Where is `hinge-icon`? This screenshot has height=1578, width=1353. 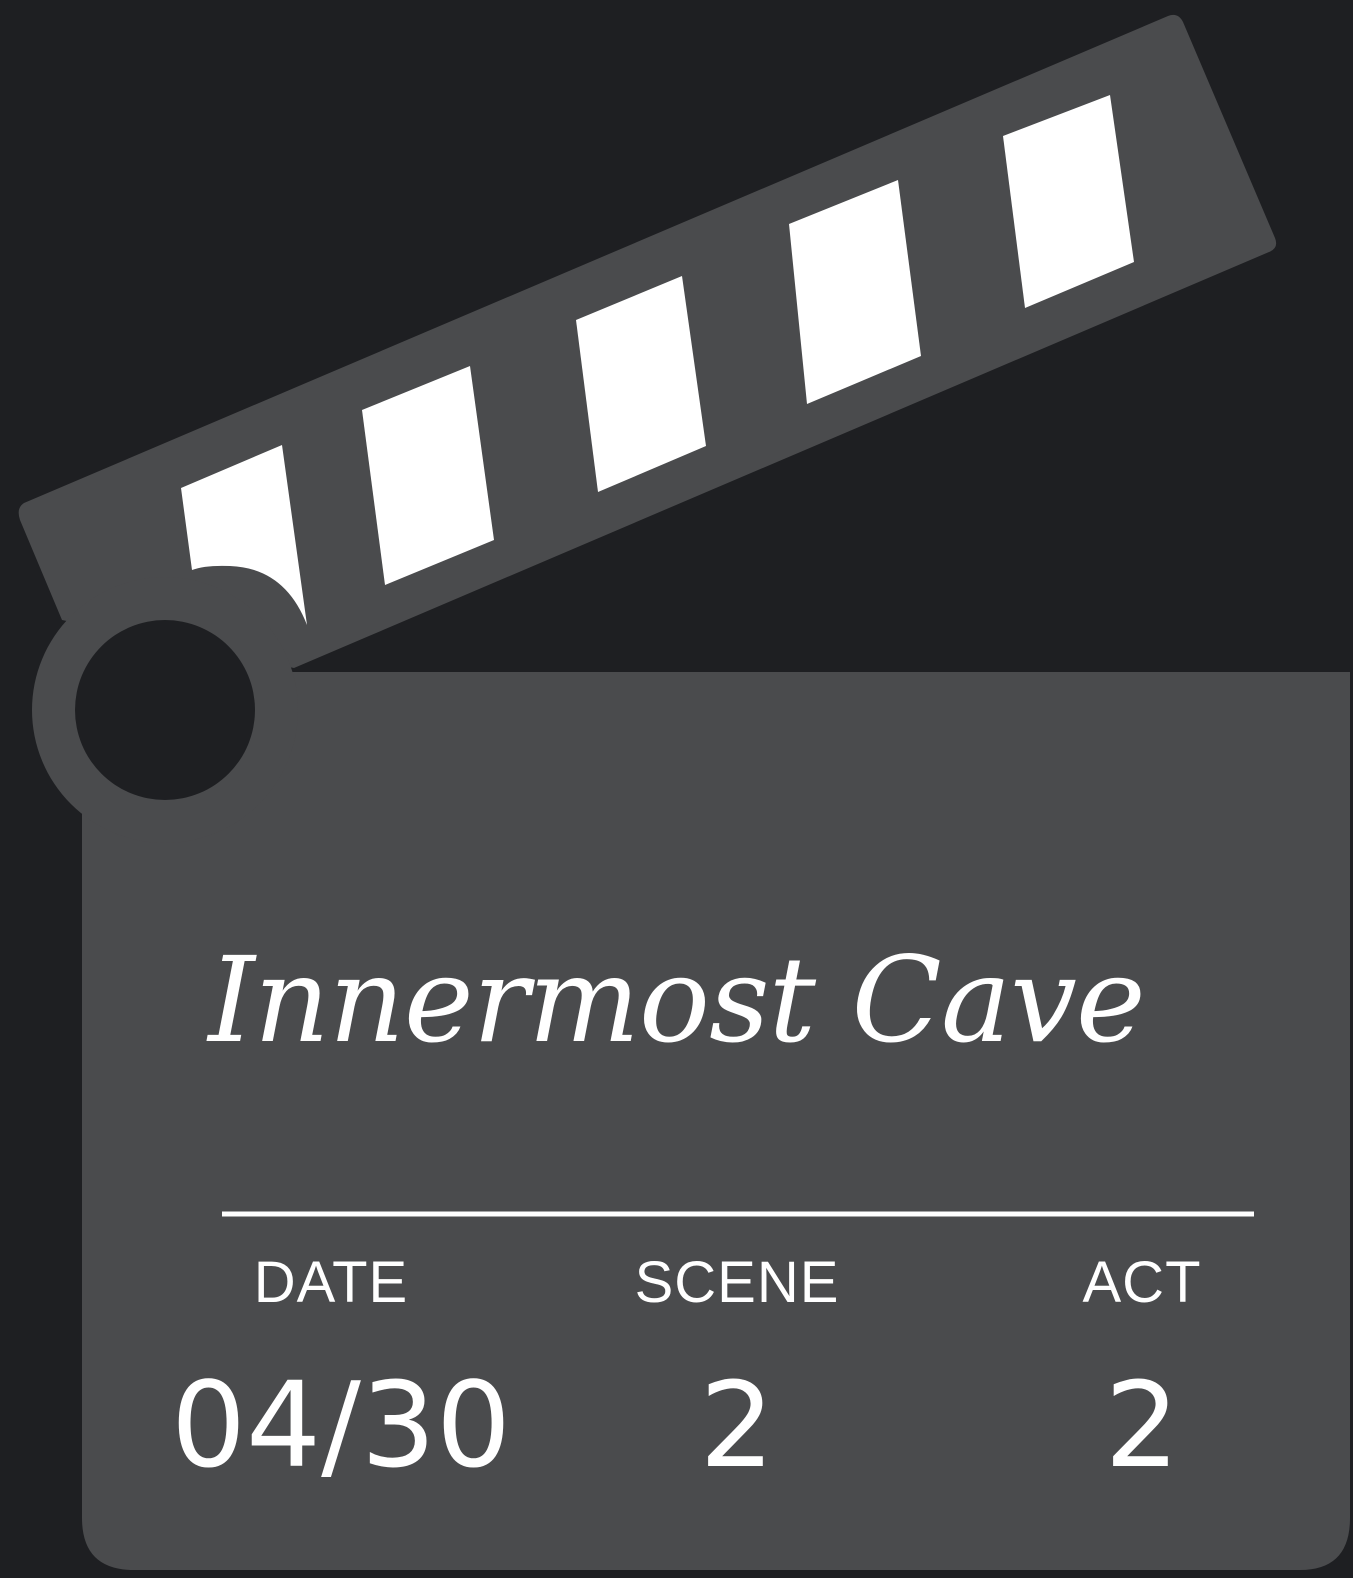
hinge-icon is located at coordinates (165, 710).